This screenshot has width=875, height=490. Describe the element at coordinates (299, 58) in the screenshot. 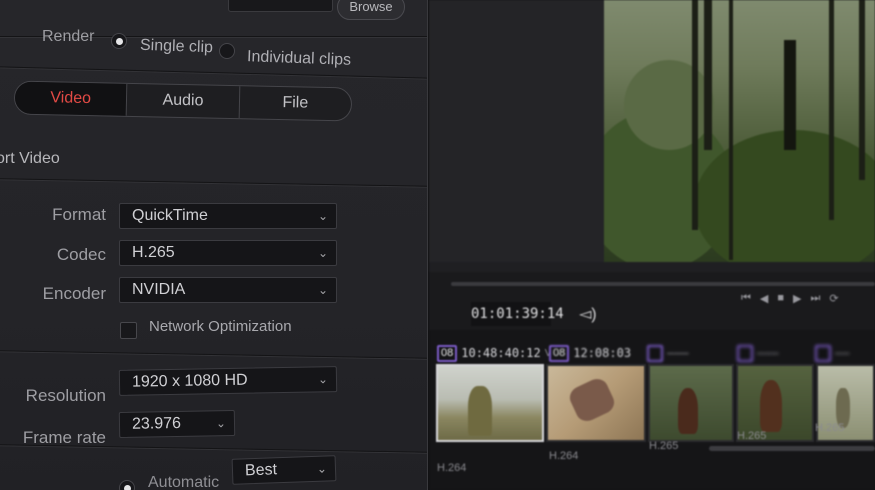

I see `individual-clips-label: Individual clips` at that location.